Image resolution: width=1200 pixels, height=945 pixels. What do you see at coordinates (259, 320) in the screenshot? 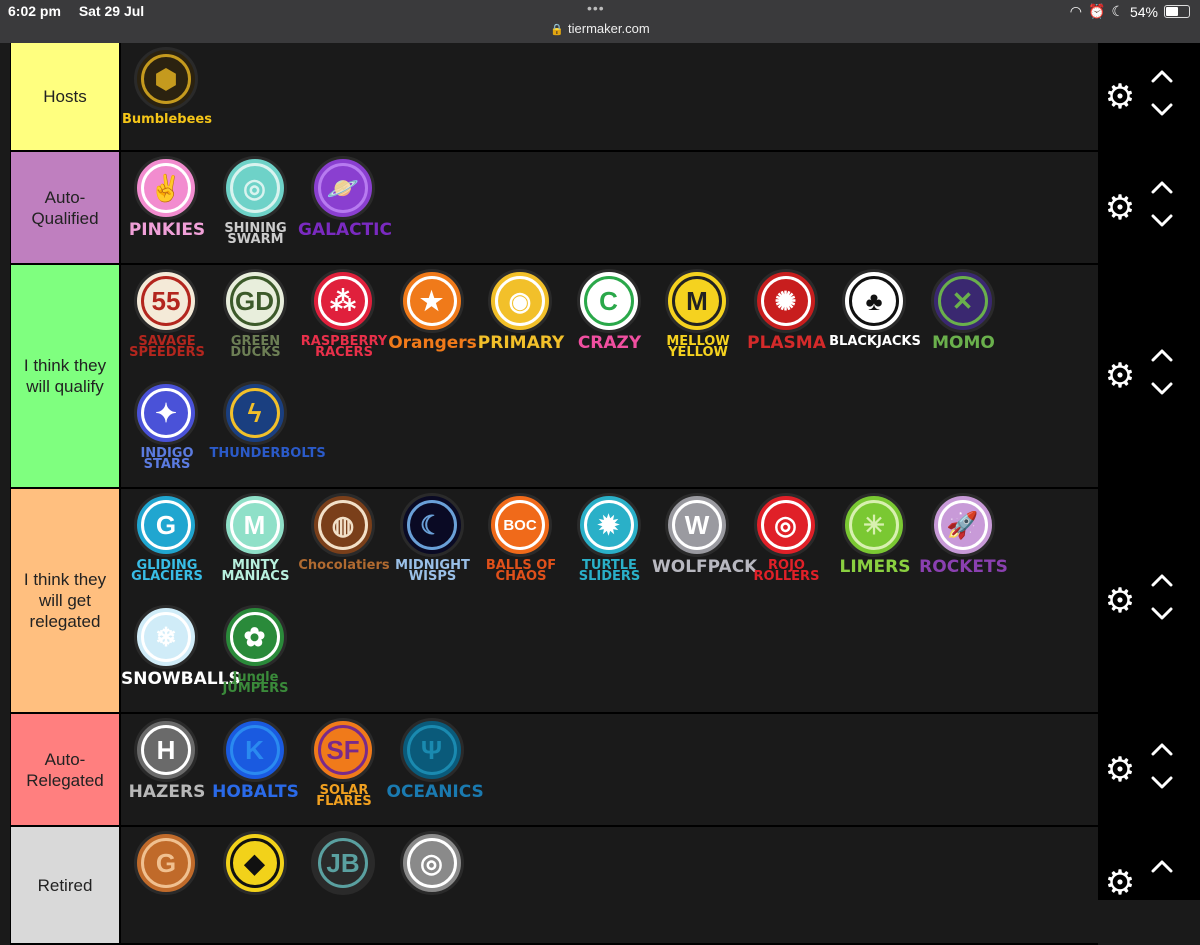
I see `team-card: GD GREEN DUCKS` at bounding box center [259, 320].